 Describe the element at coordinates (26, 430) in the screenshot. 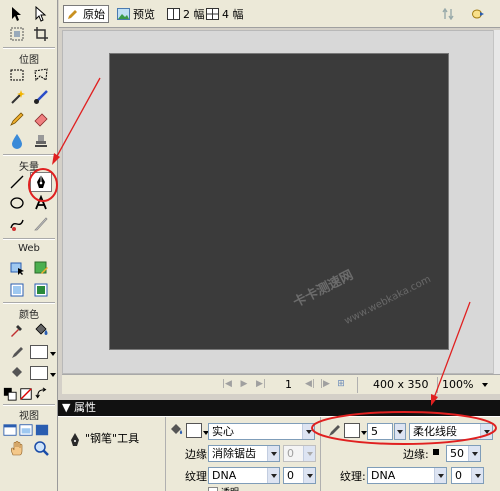

I see `fullscreen-menu-mode-icon` at that location.